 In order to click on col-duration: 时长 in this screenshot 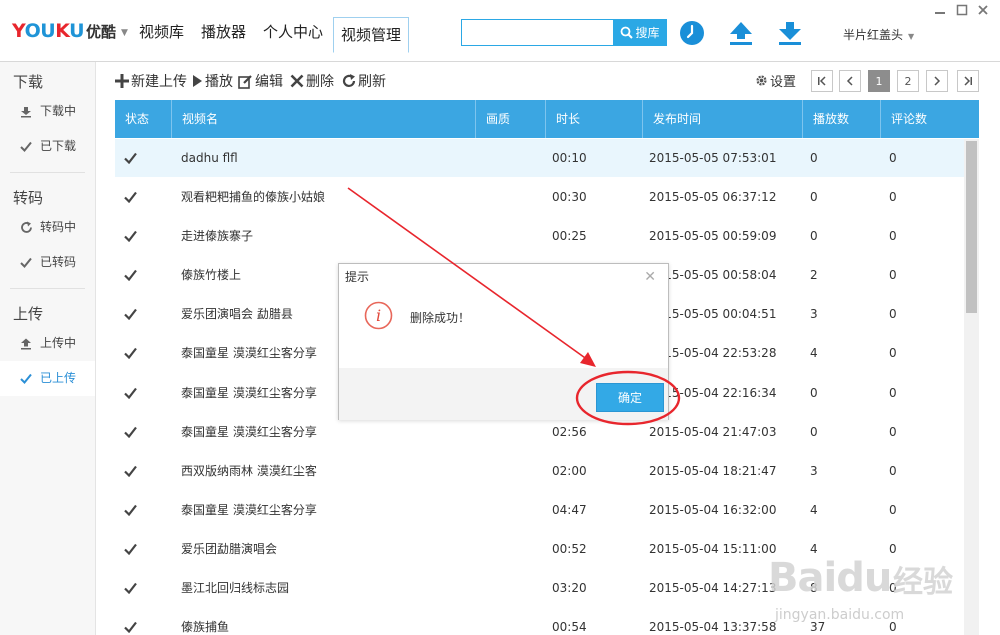, I will do `click(594, 119)`.